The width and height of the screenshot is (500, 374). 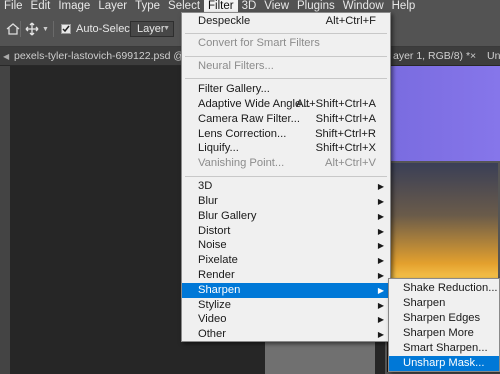 I want to click on auto-select-dropdown: Layer ▼, so click(x=152, y=29).